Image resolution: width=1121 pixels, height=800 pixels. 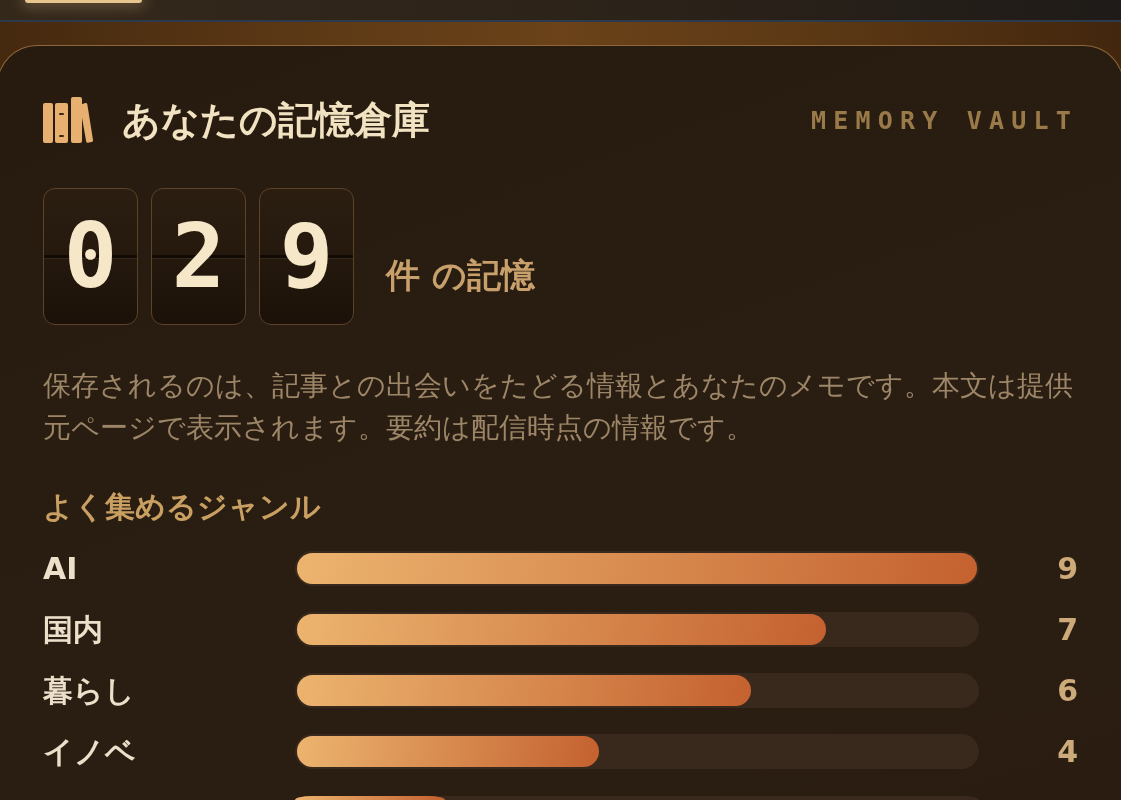 I want to click on genre-label: イノベ, so click(x=89, y=751).